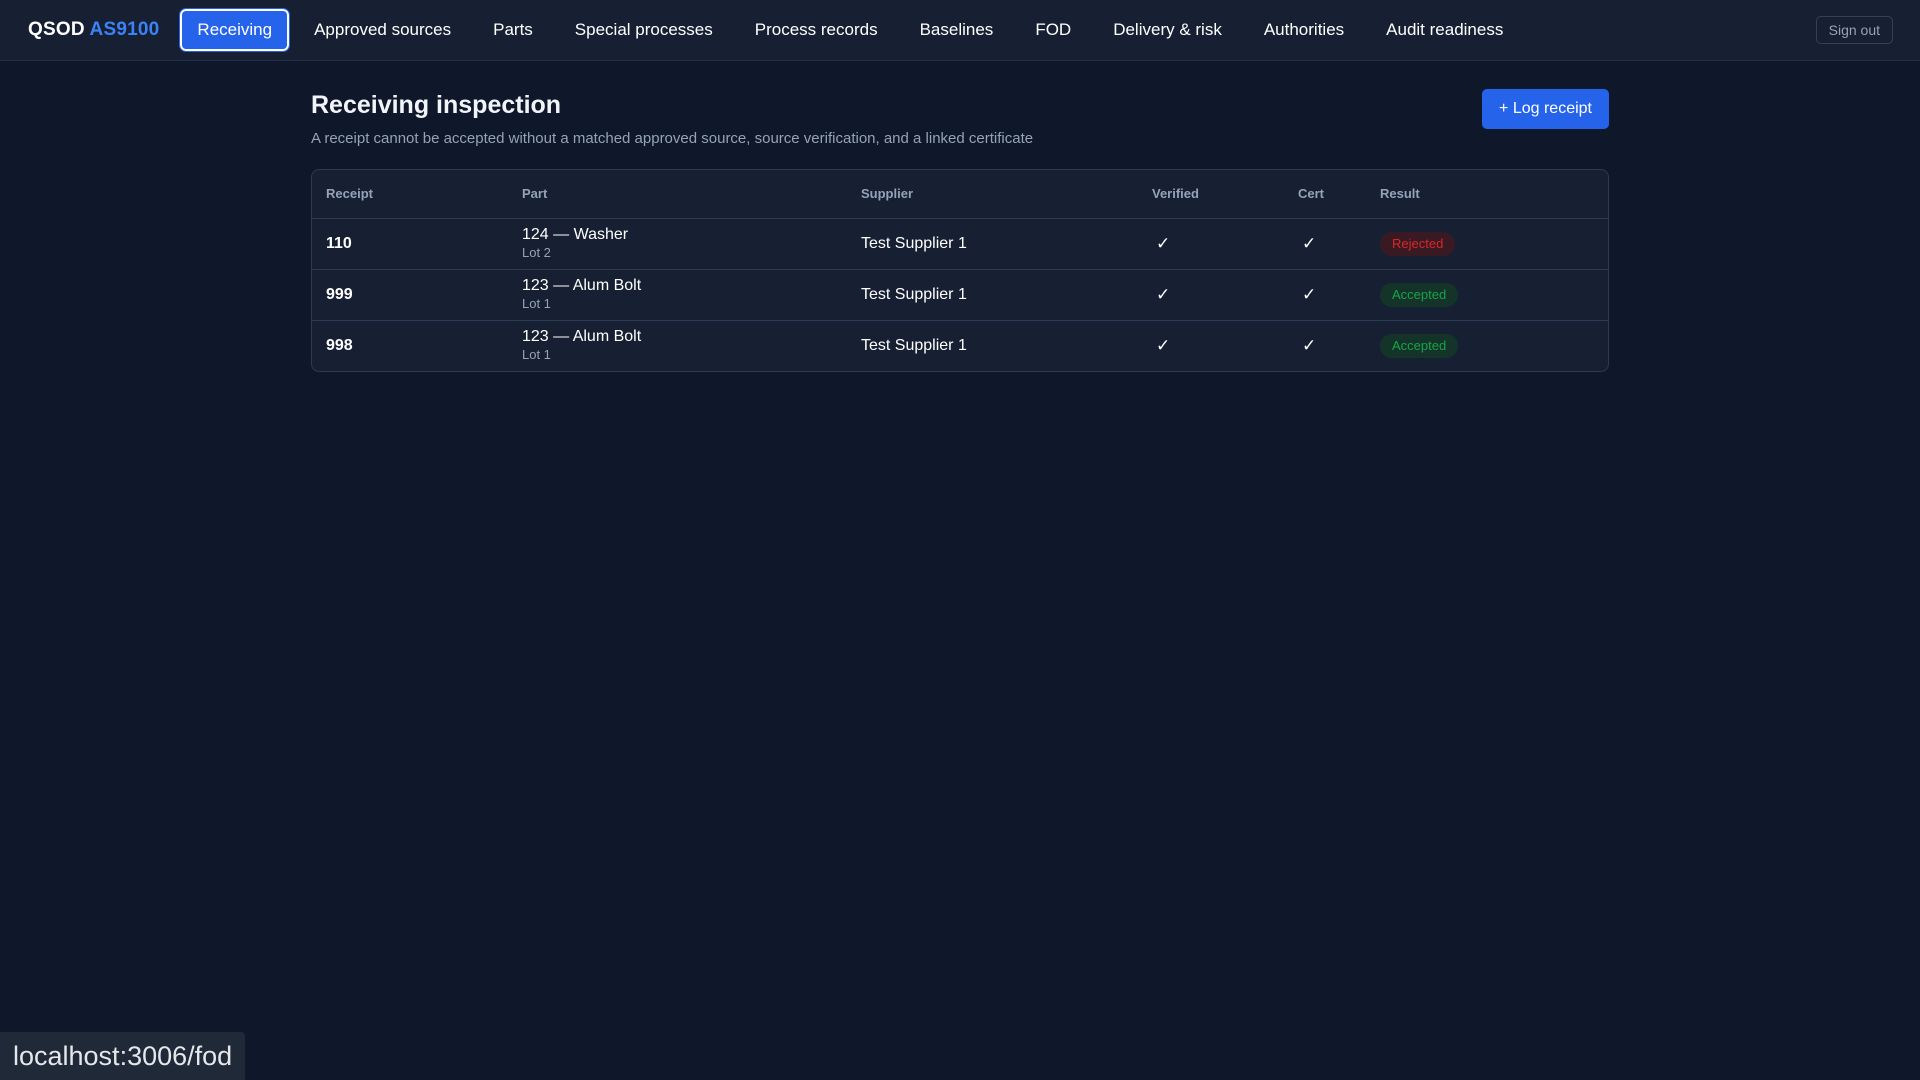  What do you see at coordinates (513, 30) in the screenshot?
I see `nav-item-parts: Parts` at bounding box center [513, 30].